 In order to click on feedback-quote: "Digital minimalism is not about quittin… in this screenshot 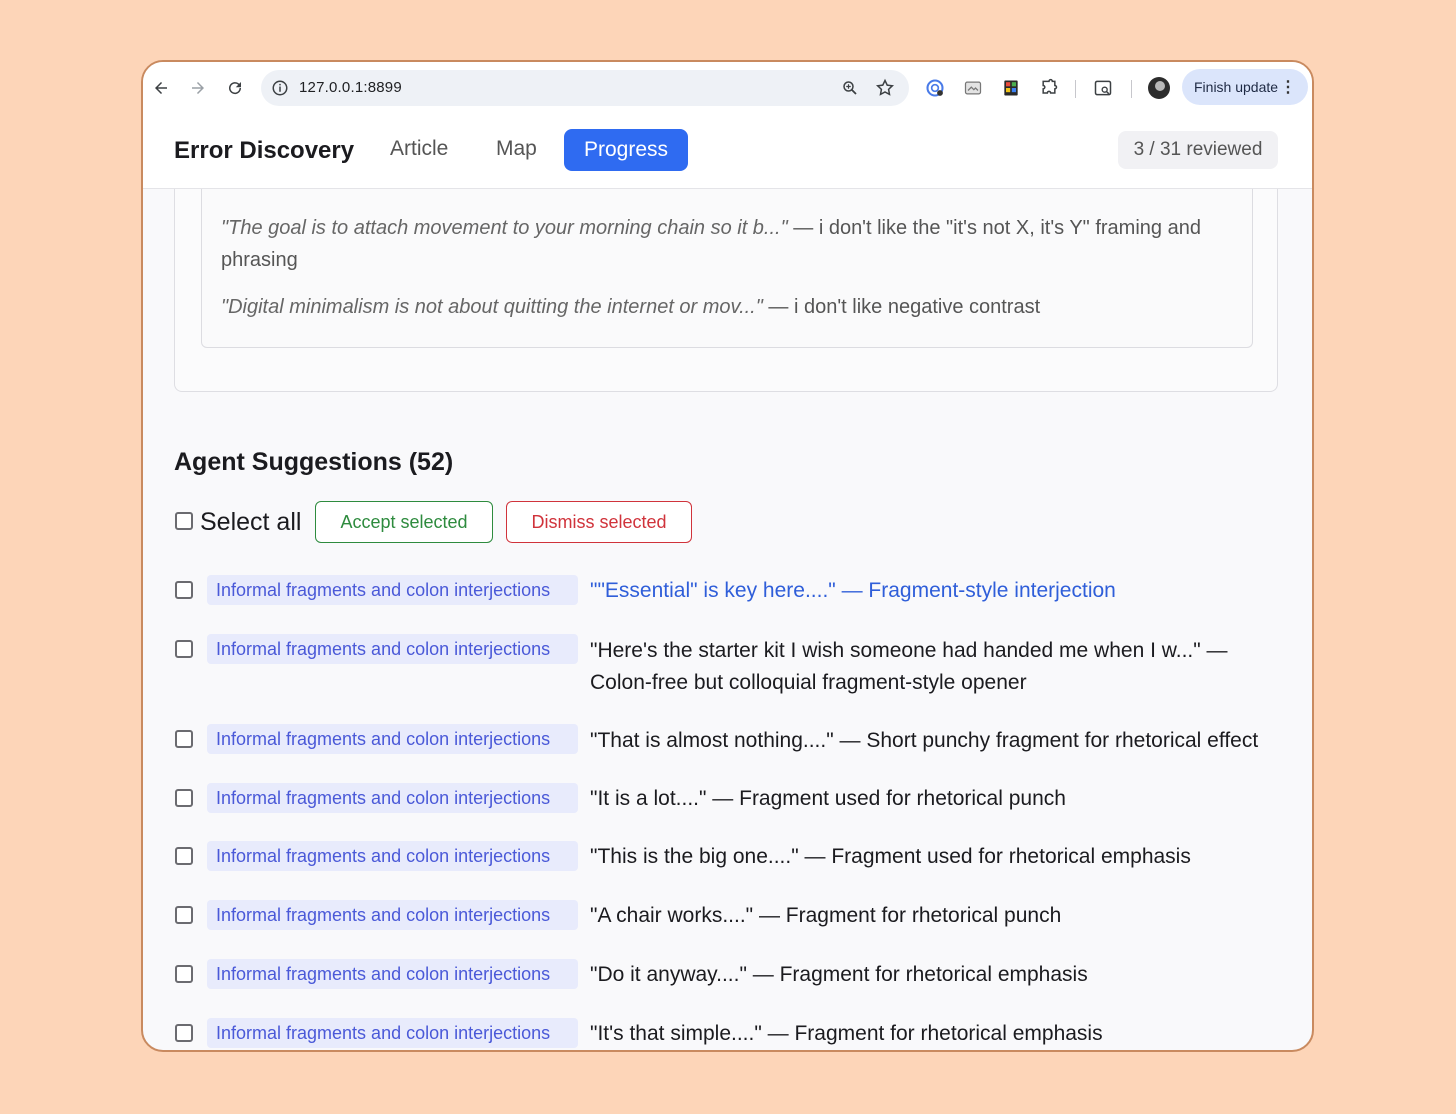, I will do `click(492, 307)`.